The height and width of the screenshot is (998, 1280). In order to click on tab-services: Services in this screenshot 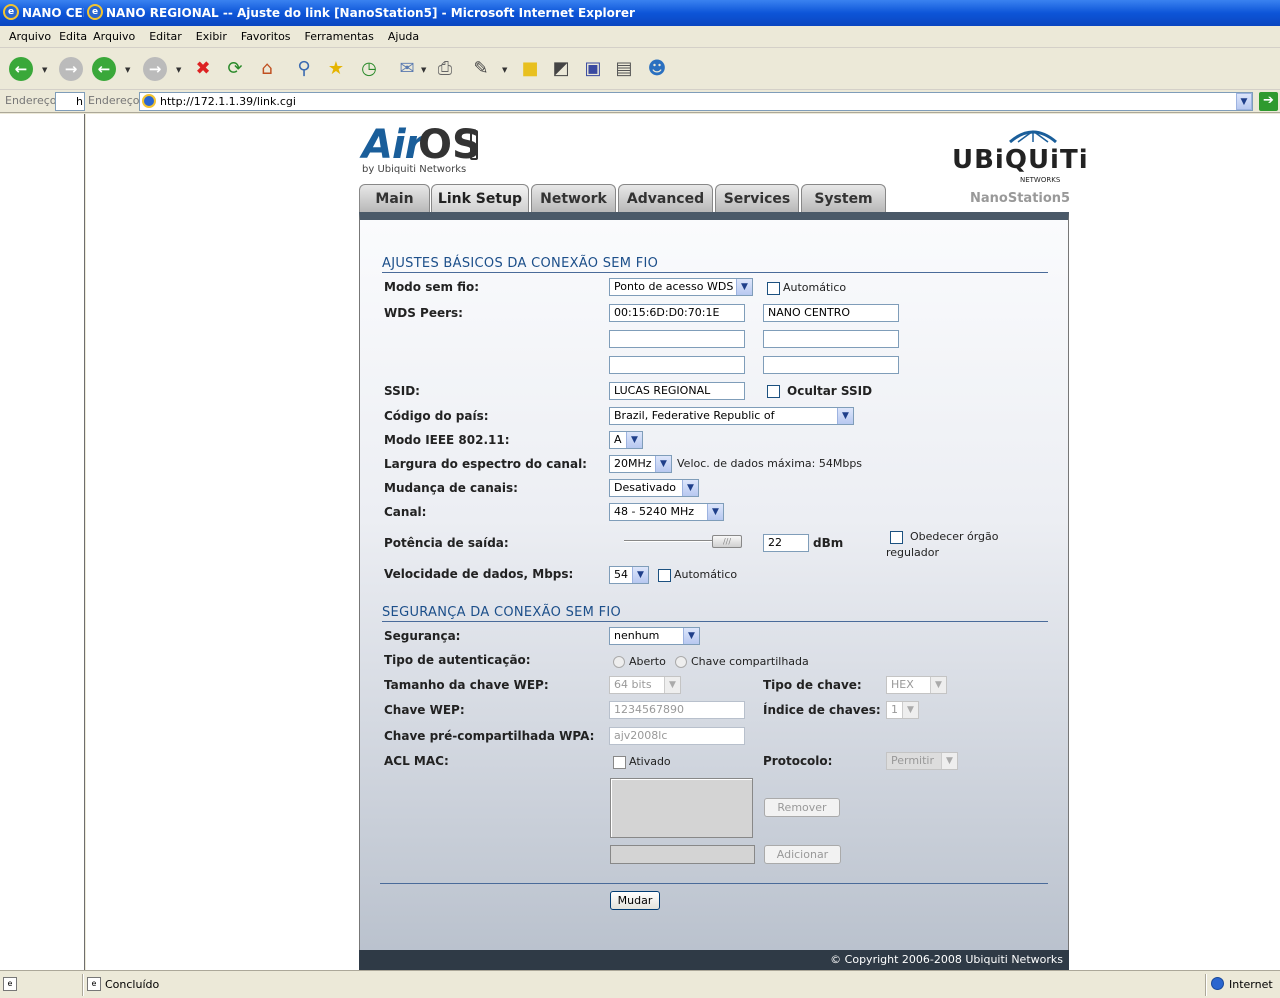, I will do `click(757, 198)`.